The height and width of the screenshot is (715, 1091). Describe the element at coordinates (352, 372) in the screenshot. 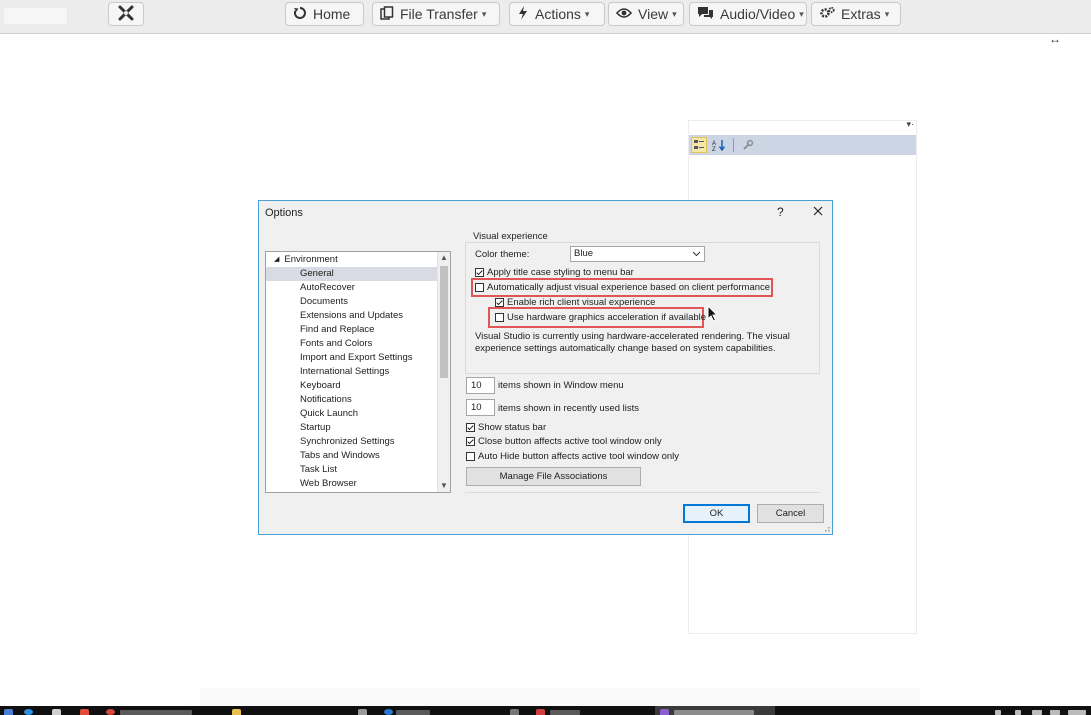

I see `tree-item-international: International Settings` at that location.